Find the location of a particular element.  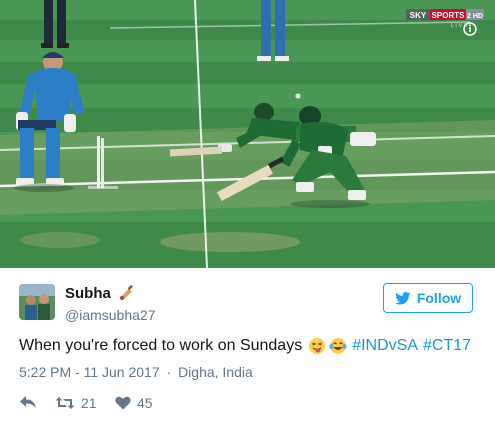

retweet-icon is located at coordinates (65, 403).